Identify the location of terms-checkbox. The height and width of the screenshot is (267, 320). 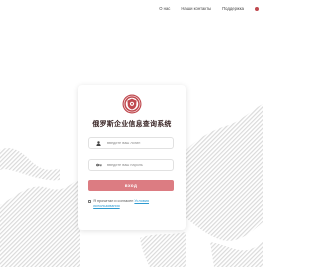
(90, 201).